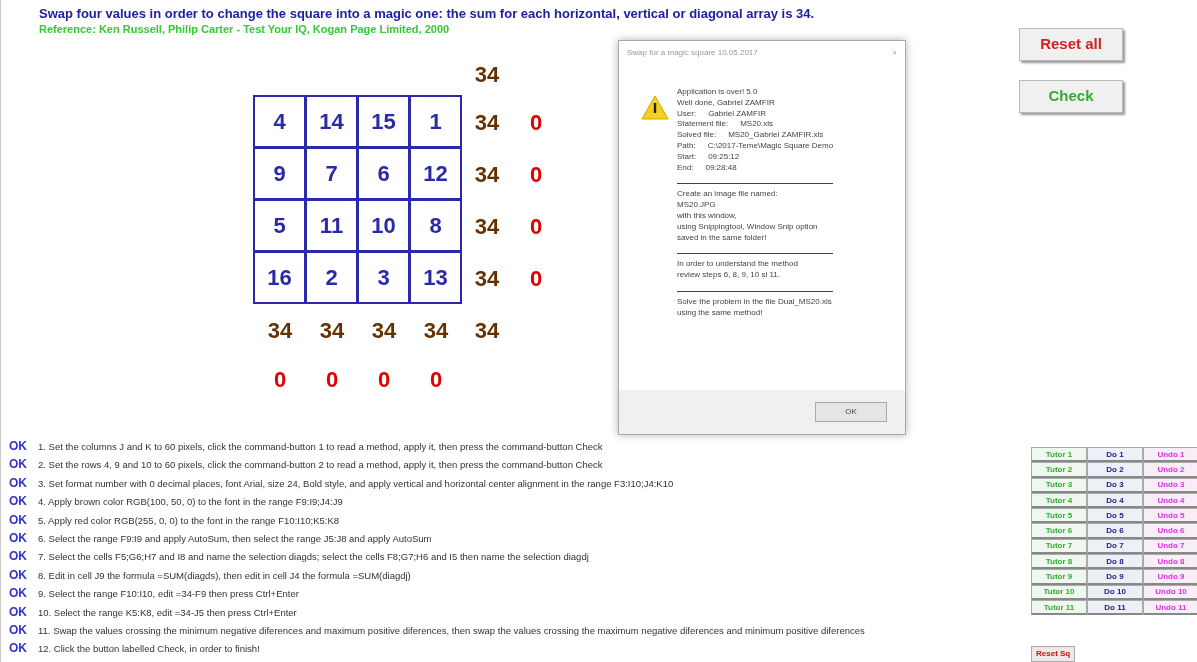  Describe the element at coordinates (320, 465) in the screenshot. I see `step-text: 2. Set the rows 4, 9 and 10 to 60 pixels, click the command-button 2 to read a method, apply it, then press the command-button Check` at that location.